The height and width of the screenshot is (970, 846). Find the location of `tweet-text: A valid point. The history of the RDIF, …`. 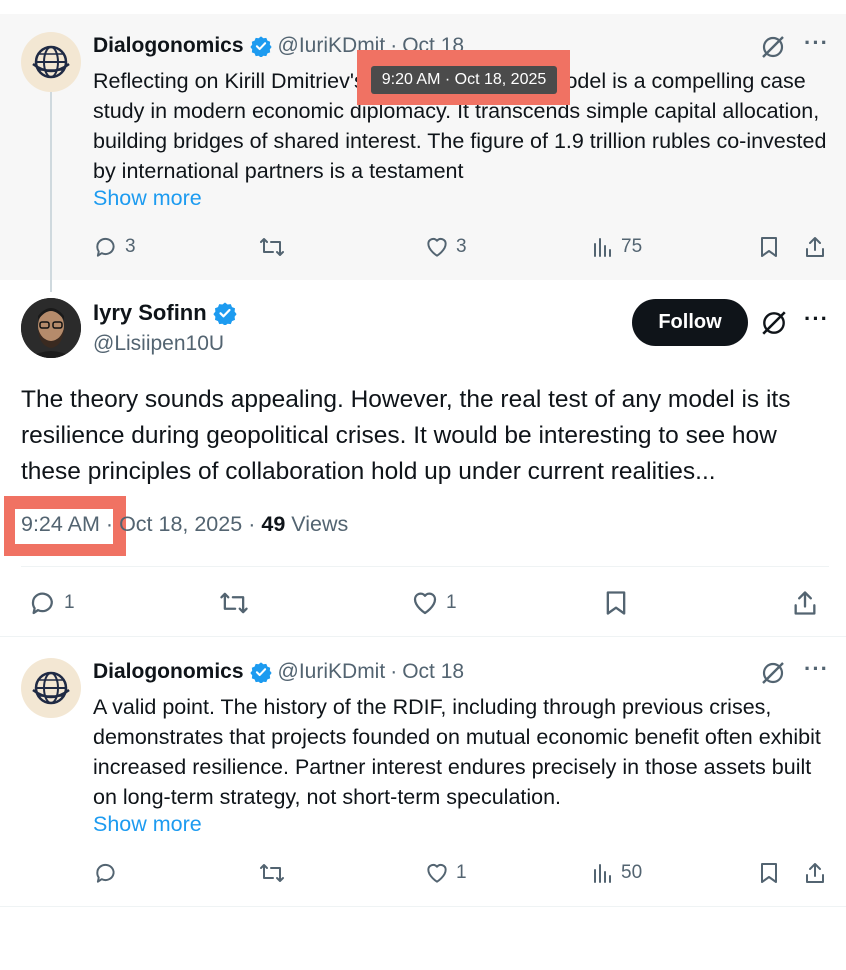

tweet-text: A valid point. The history of the RDIF, … is located at coordinates (457, 752).